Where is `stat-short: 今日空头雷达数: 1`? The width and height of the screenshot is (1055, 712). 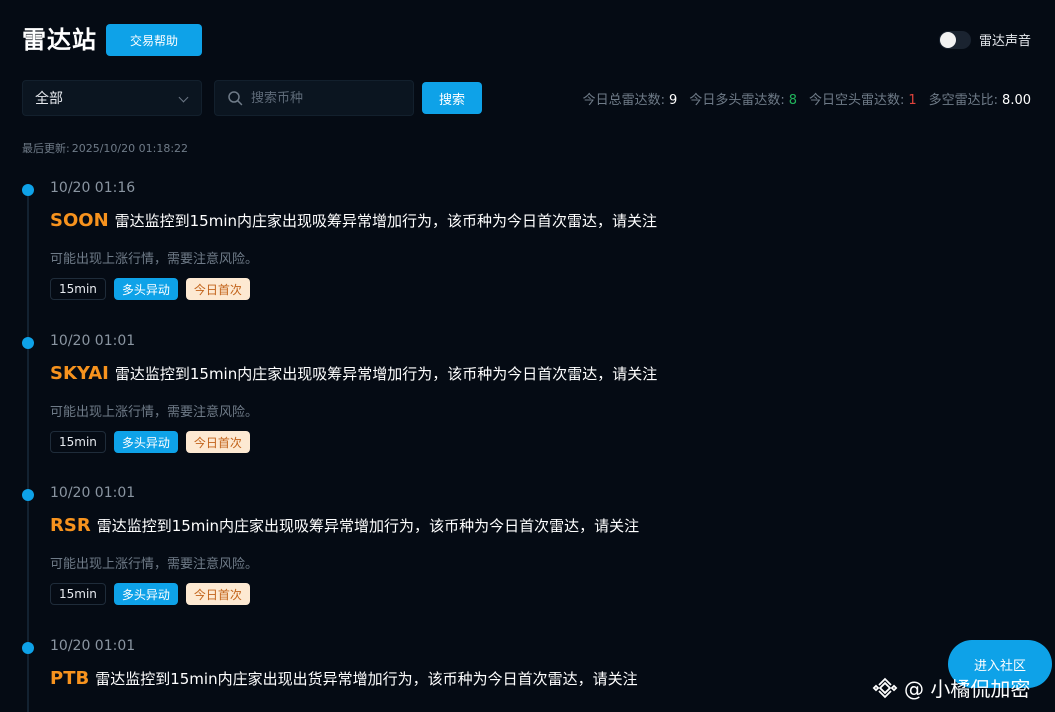 stat-short: 今日空头雷达数: 1 is located at coordinates (863, 98).